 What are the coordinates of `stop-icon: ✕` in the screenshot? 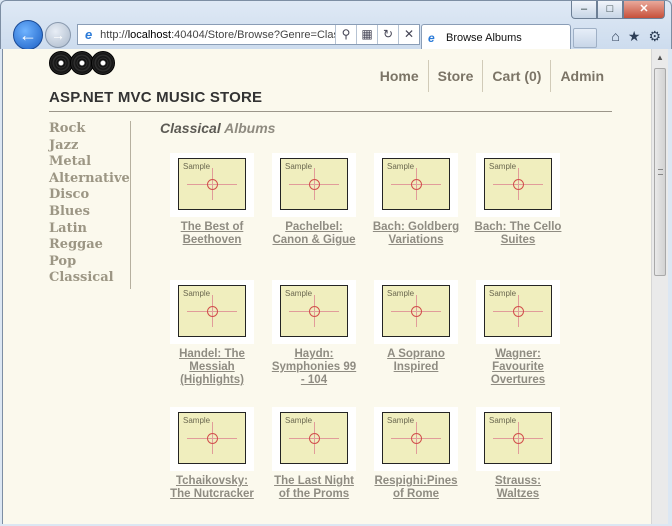 It's located at (408, 34).